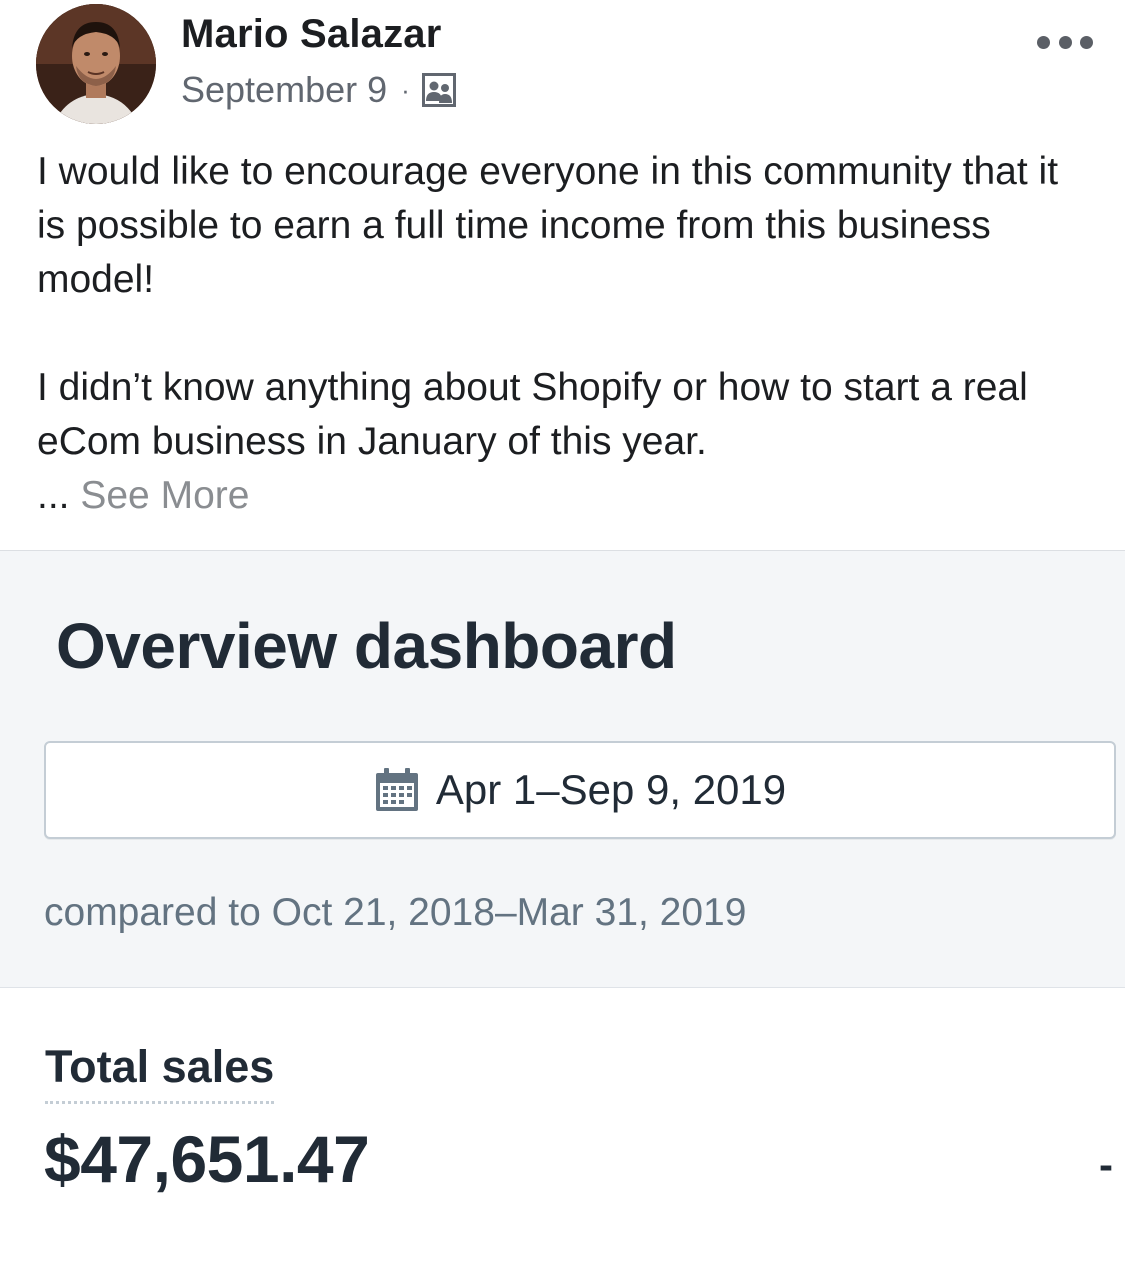 Image resolution: width=1125 pixels, height=1264 pixels. I want to click on avatar-photo, so click(96, 64).